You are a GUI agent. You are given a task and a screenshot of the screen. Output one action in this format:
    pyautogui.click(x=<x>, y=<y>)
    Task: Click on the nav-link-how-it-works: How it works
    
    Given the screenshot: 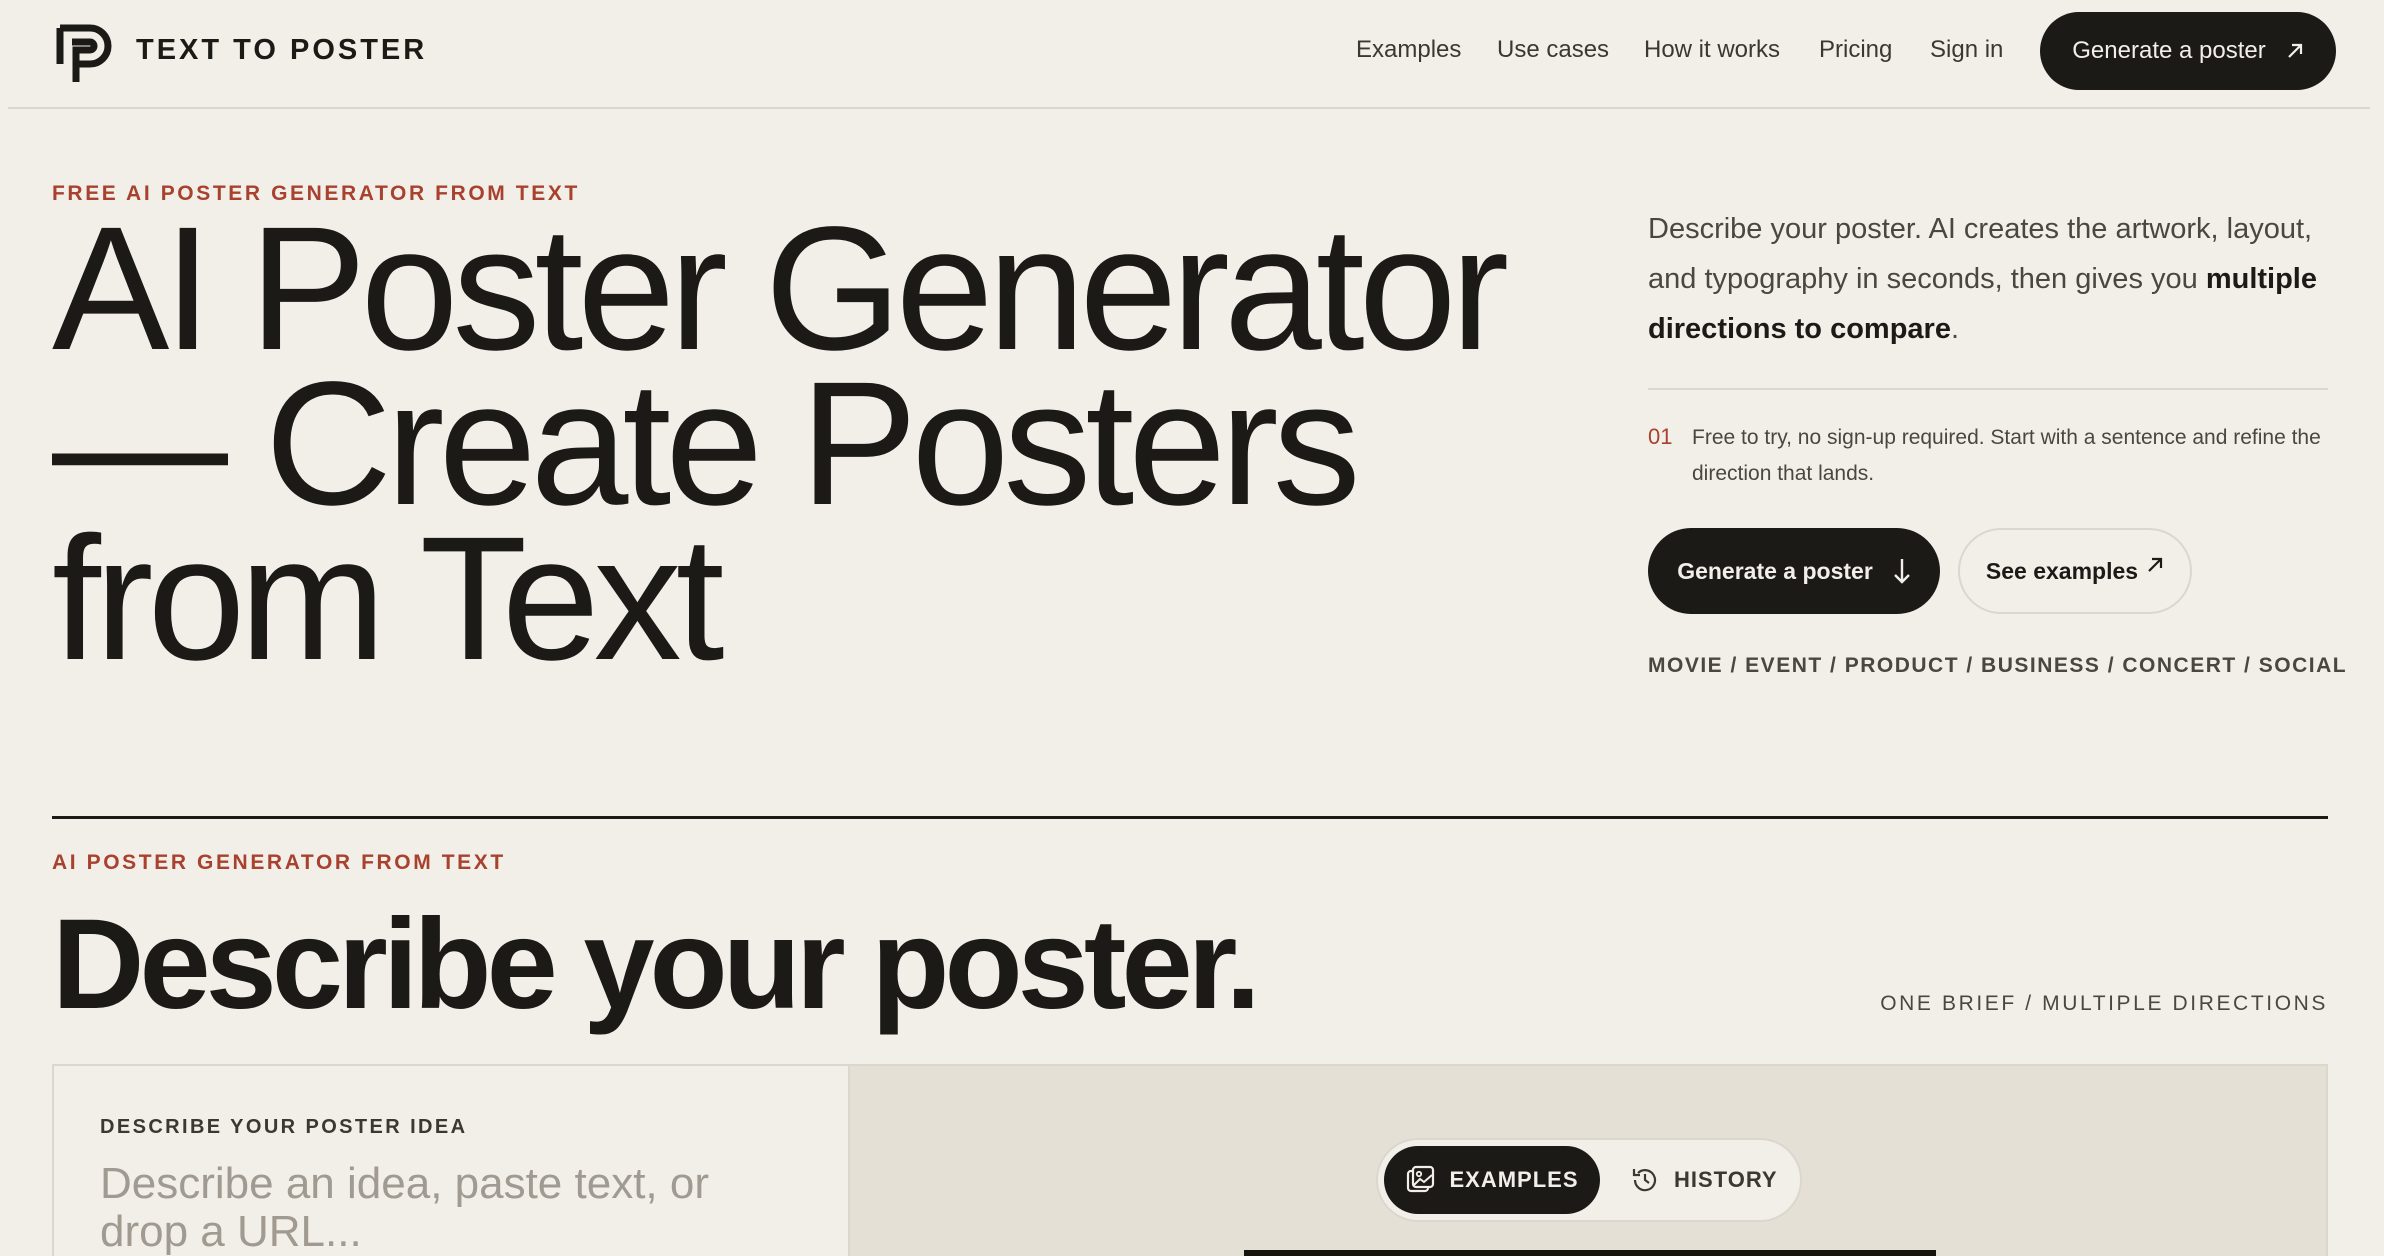 What is the action you would take?
    pyautogui.click(x=1712, y=50)
    